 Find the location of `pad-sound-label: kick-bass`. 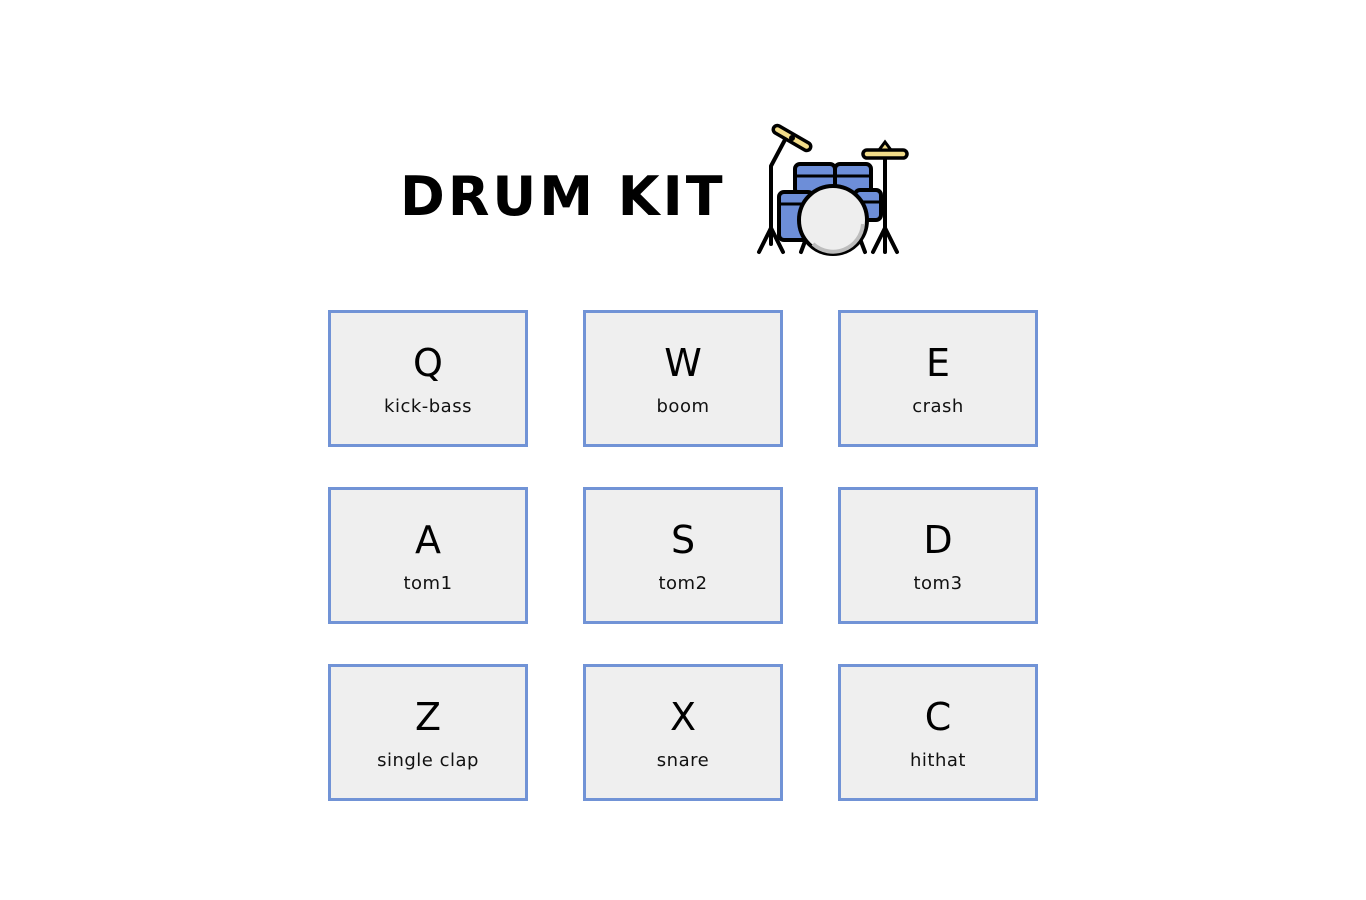

pad-sound-label: kick-bass is located at coordinates (428, 406).